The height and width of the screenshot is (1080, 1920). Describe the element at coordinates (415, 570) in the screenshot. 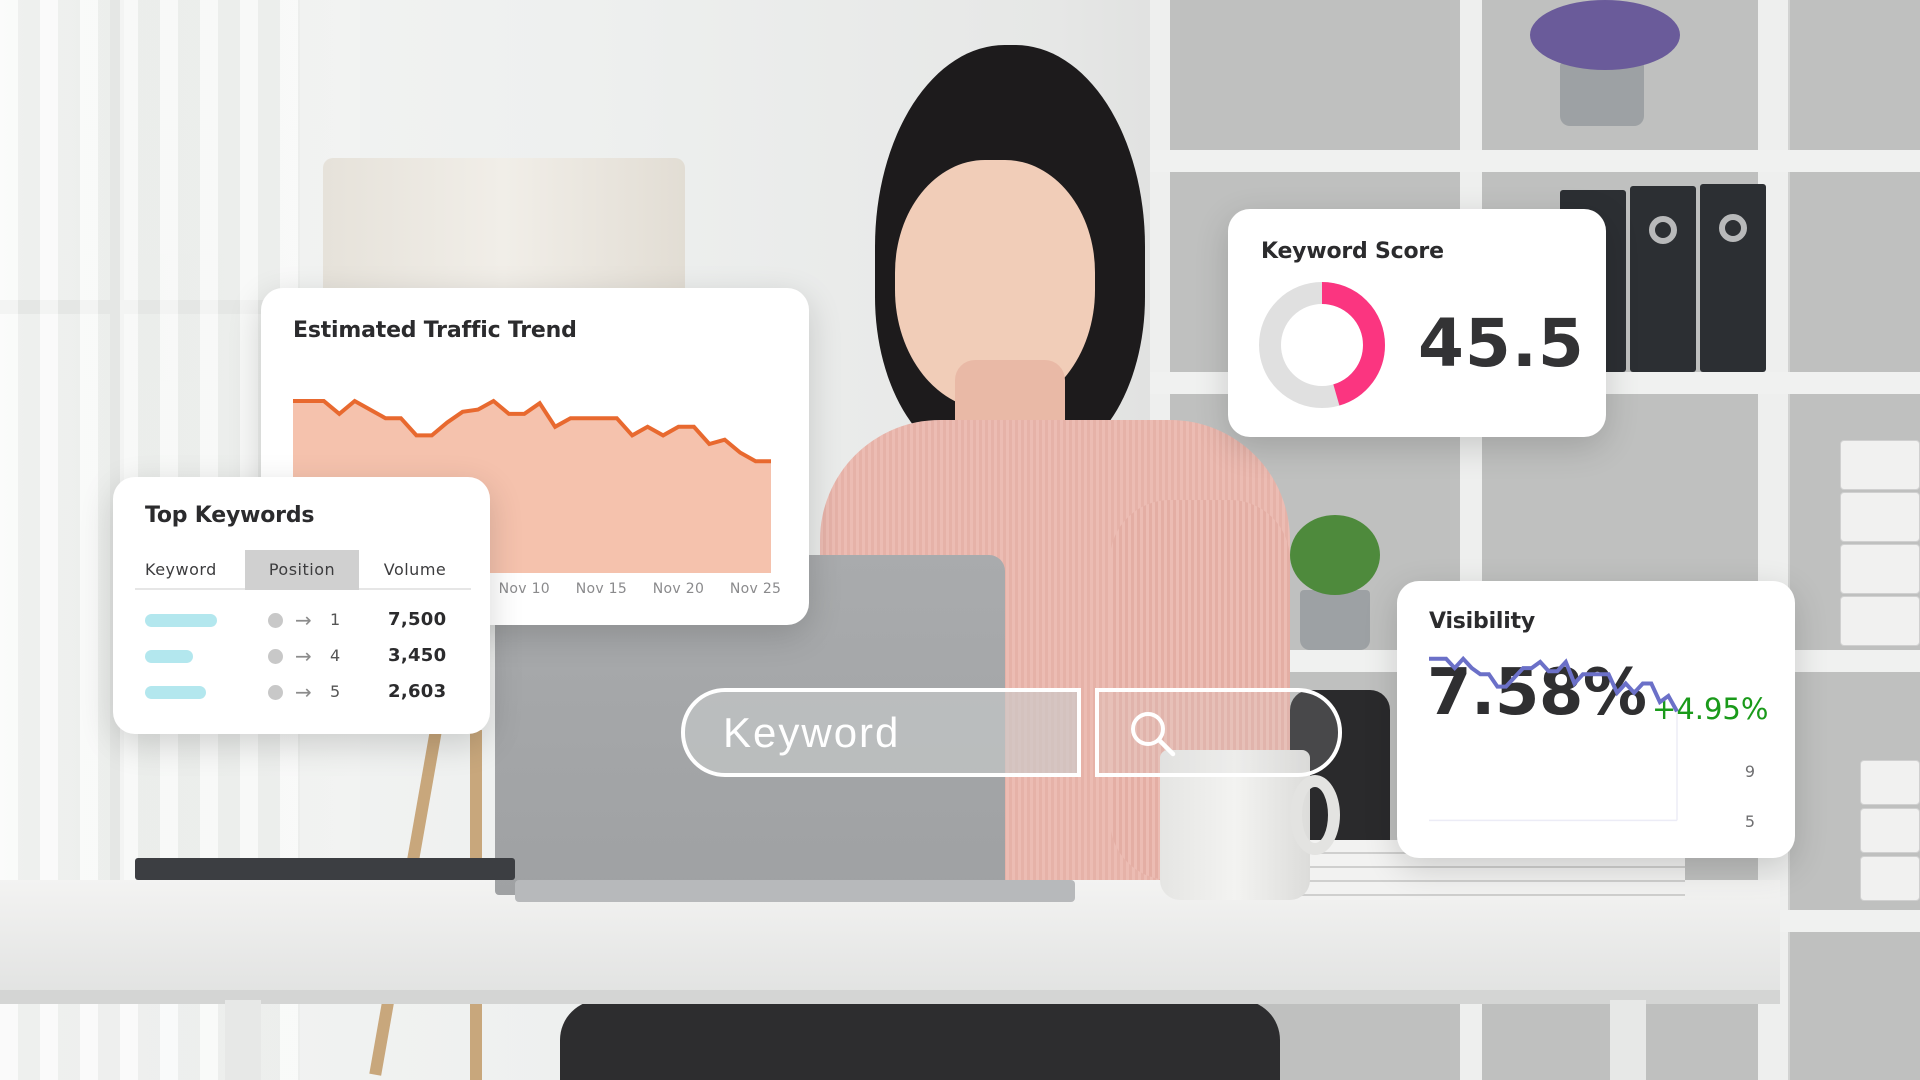

I see `column-header-volume: Volume` at that location.